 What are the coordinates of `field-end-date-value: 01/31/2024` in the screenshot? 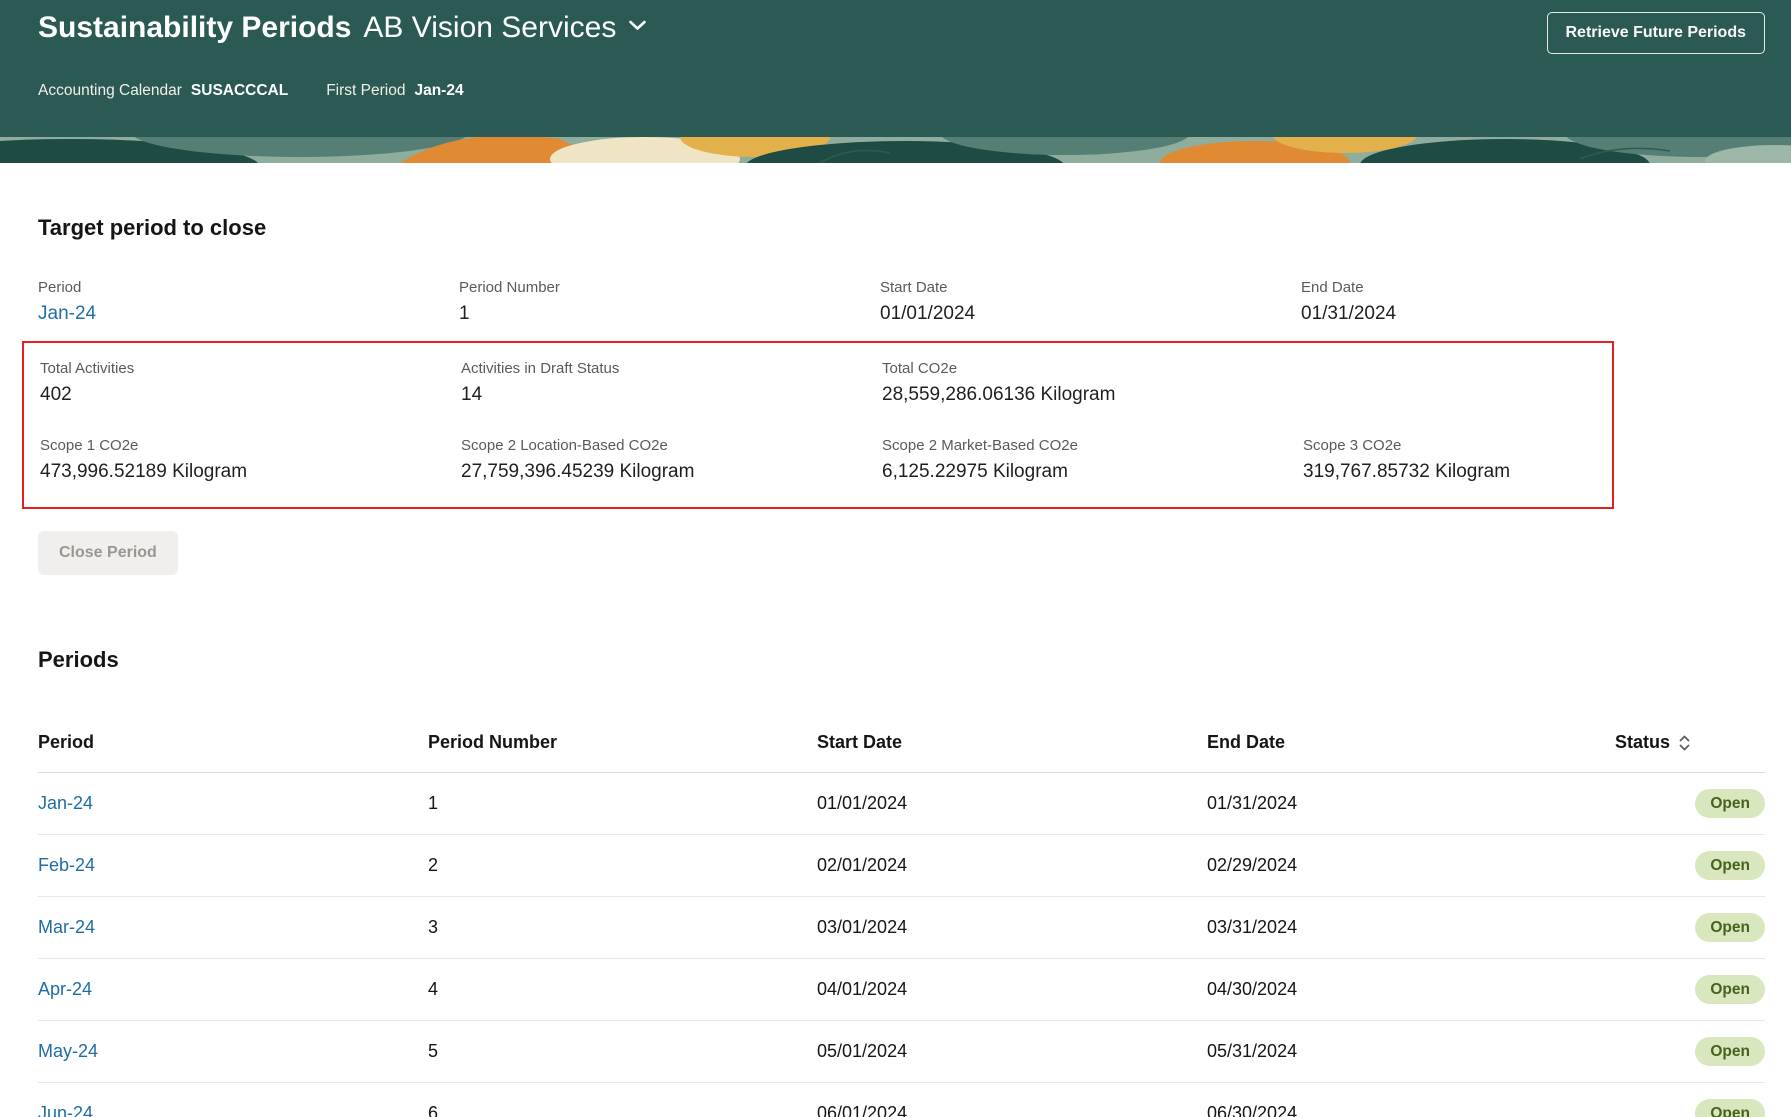 It's located at (1349, 313).